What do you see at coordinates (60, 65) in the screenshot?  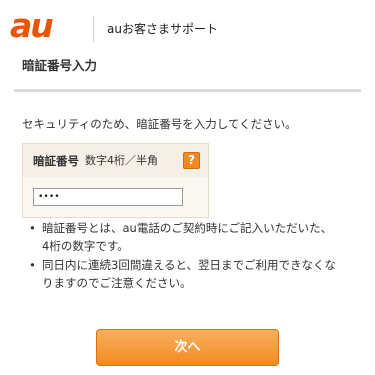 I see `page-title: 暗証番号入力` at bounding box center [60, 65].